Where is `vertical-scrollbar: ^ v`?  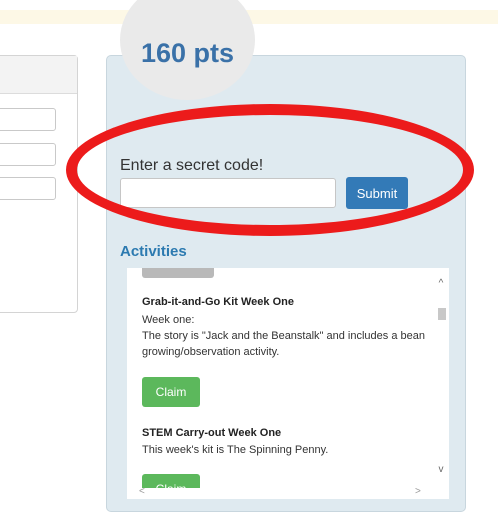 vertical-scrollbar: ^ v is located at coordinates (441, 378).